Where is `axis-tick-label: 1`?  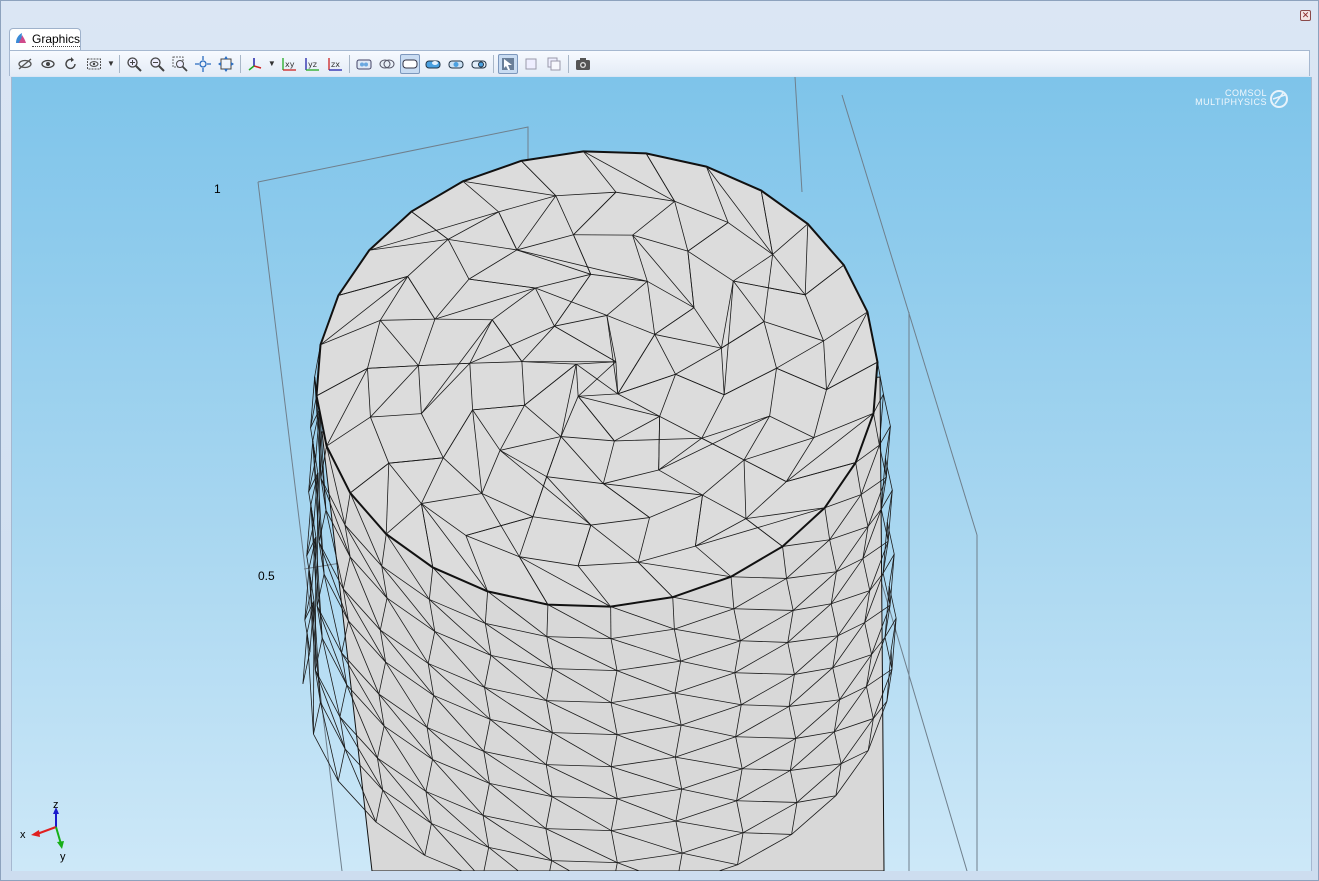
axis-tick-label: 1 is located at coordinates (217, 189).